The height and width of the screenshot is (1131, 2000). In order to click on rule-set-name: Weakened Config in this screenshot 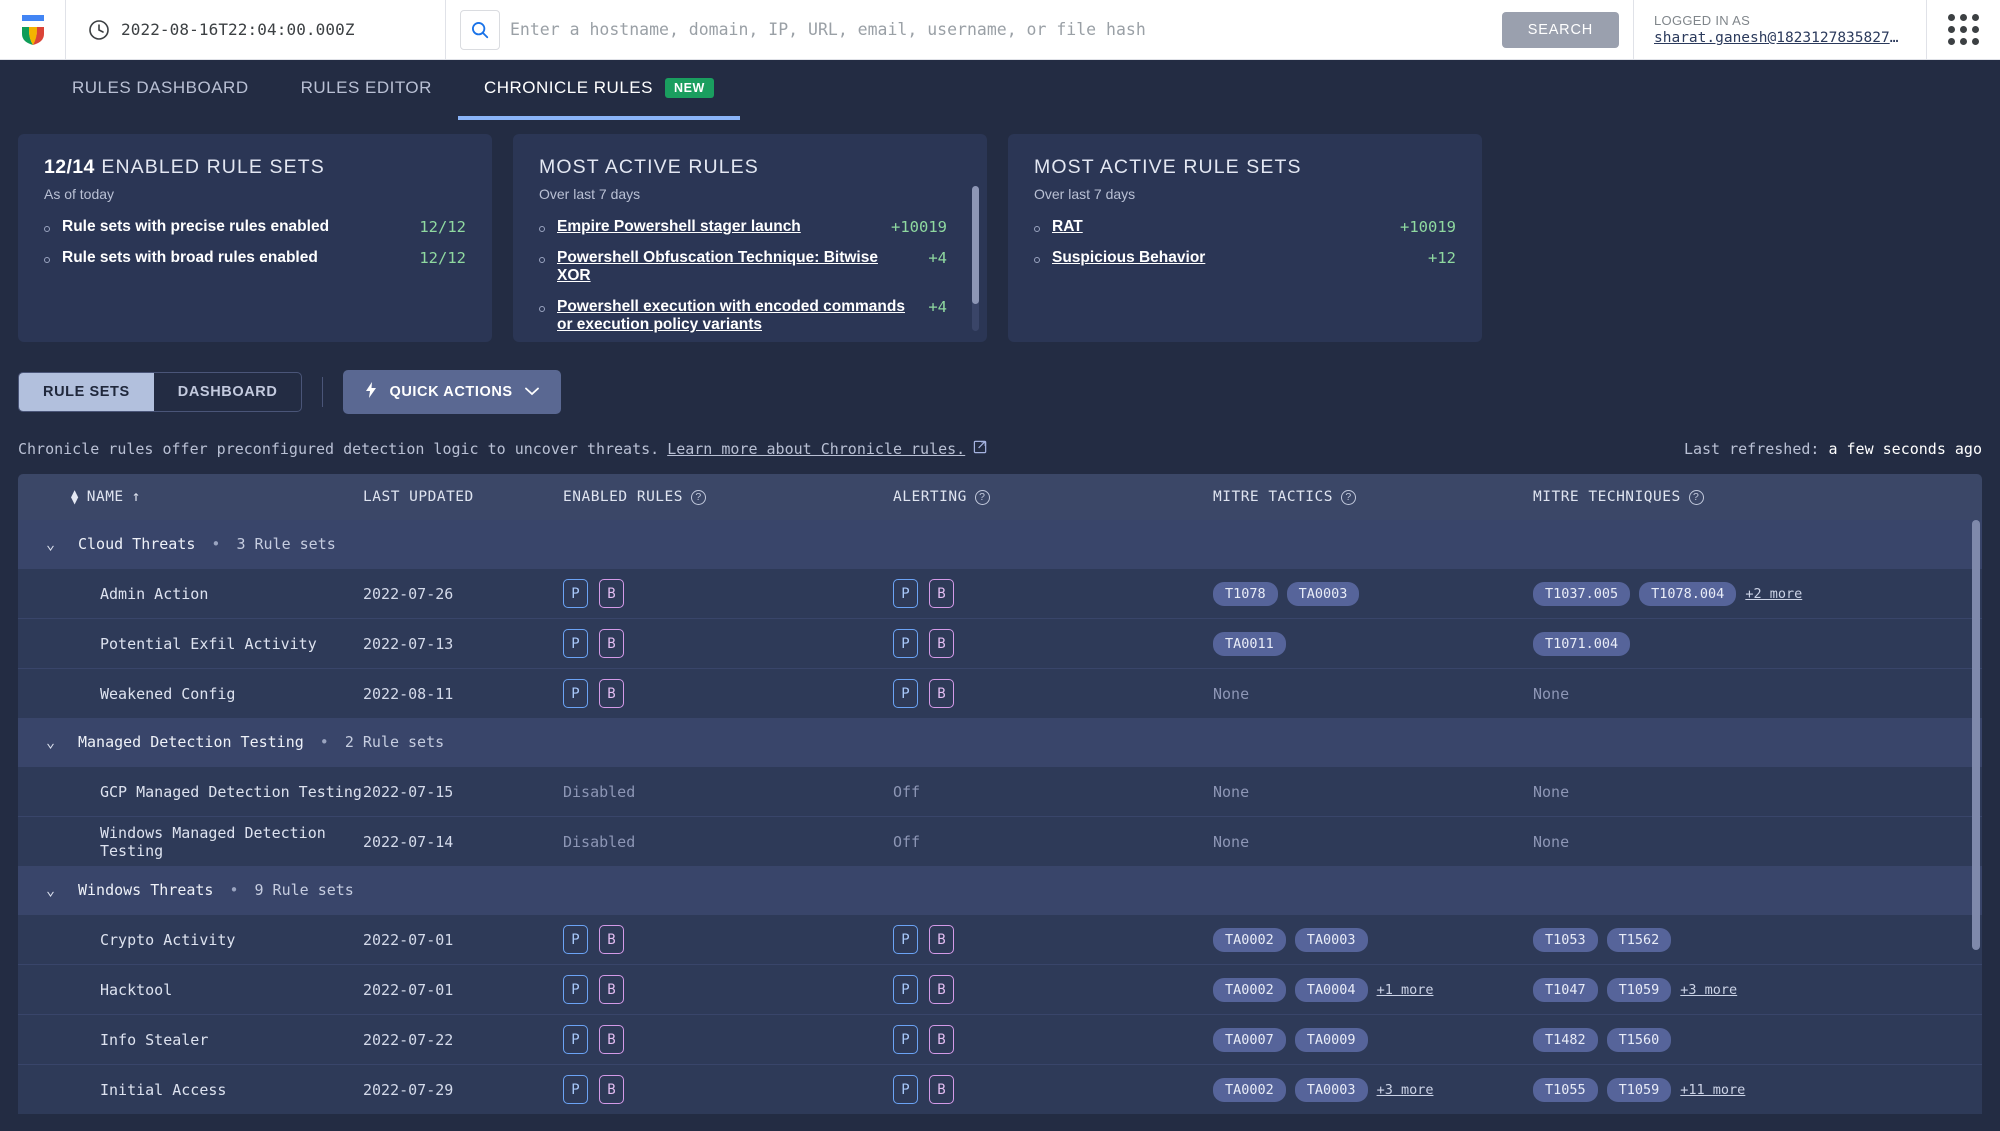, I will do `click(190, 694)`.